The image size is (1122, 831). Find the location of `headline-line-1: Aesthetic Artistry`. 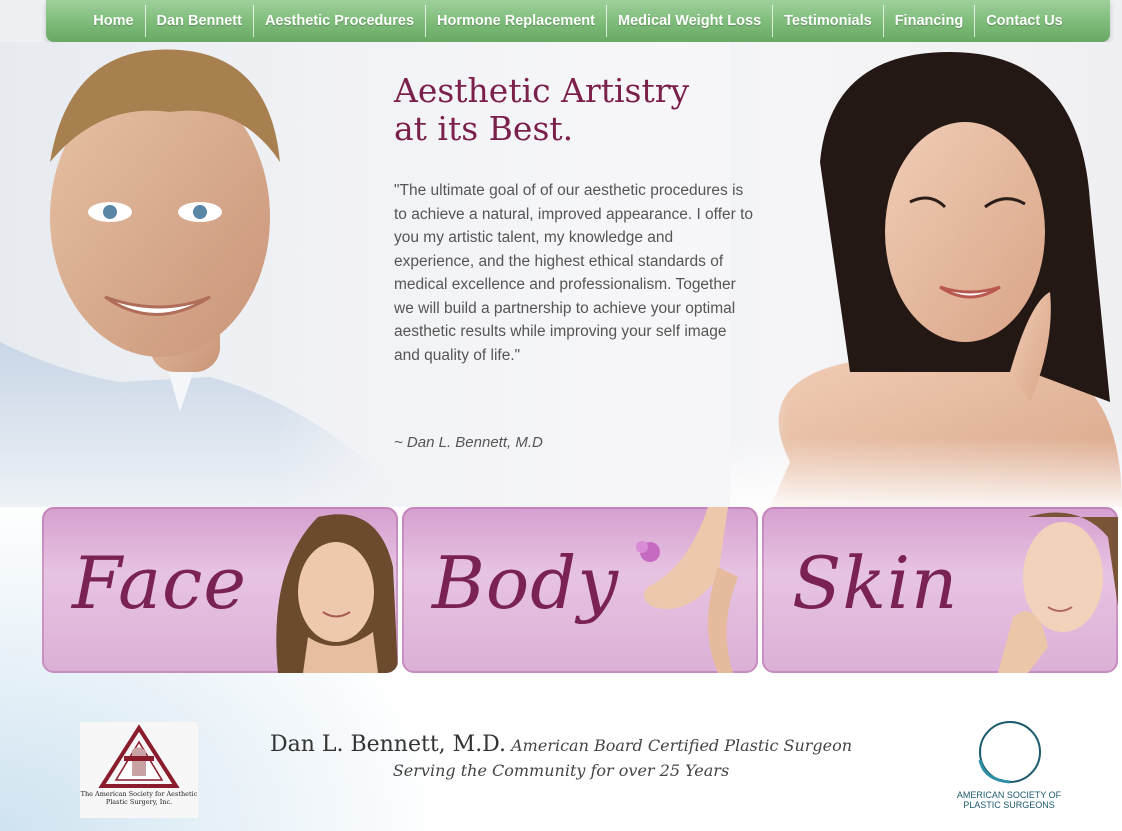

headline-line-1: Aesthetic Artistry is located at coordinates (542, 90).